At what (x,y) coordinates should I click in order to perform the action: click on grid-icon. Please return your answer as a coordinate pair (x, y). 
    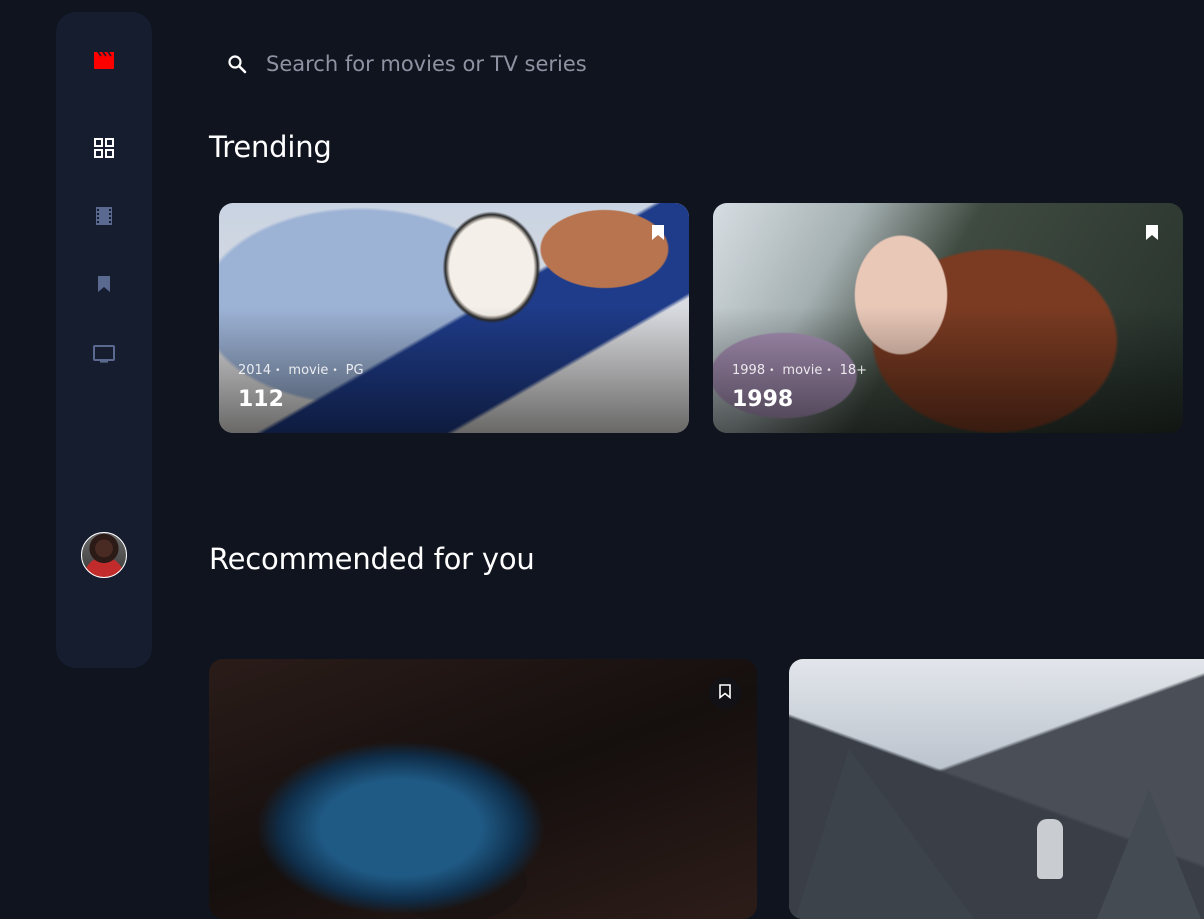
    Looking at the image, I should click on (104, 148).